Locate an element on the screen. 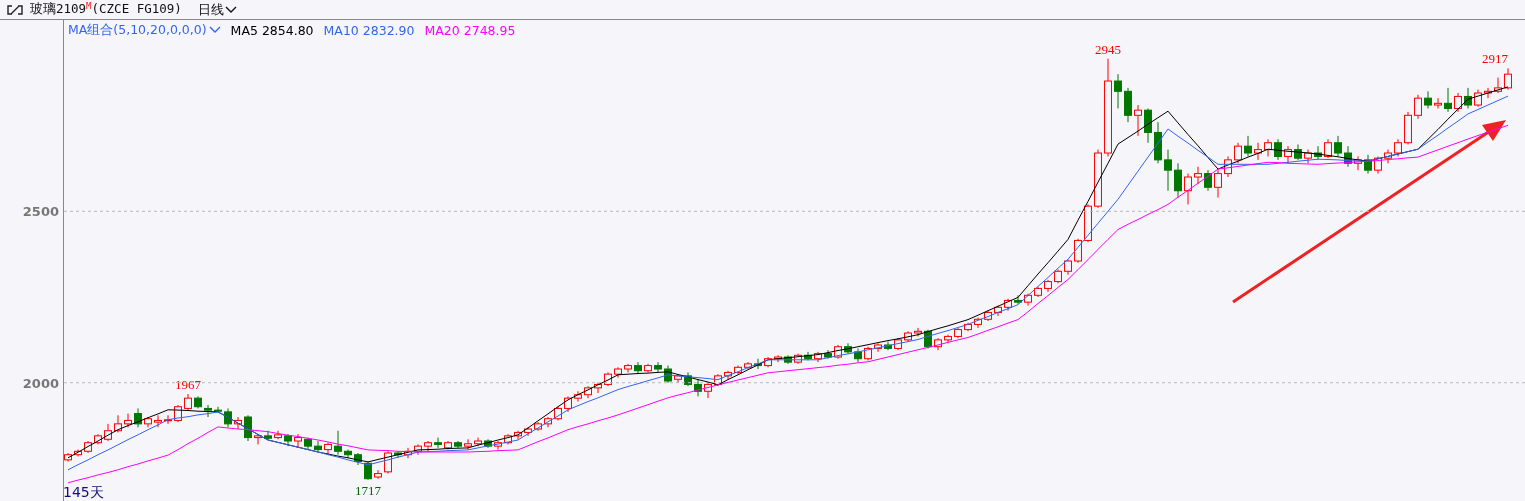 This screenshot has height=501, width=1525. price-label: 1967 is located at coordinates (188, 385).